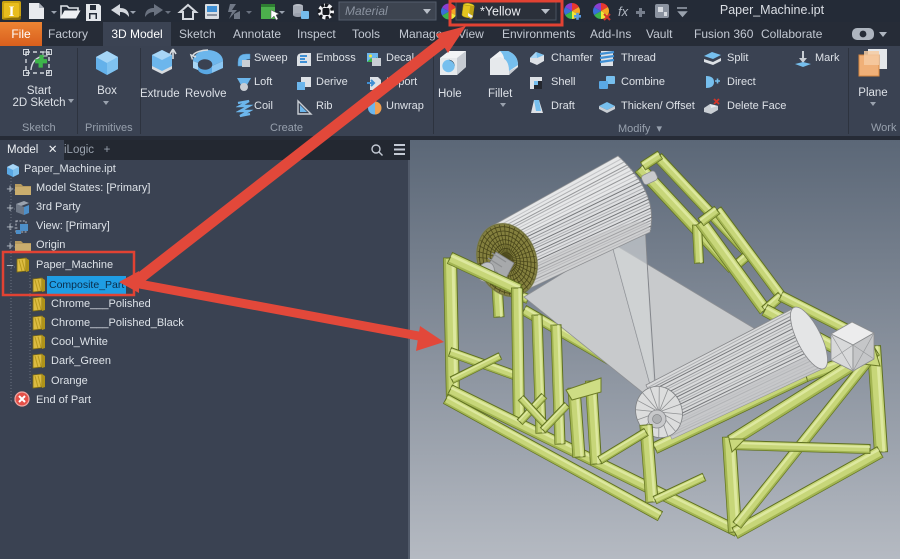  I want to click on svg-text: Material, so click(366, 11).